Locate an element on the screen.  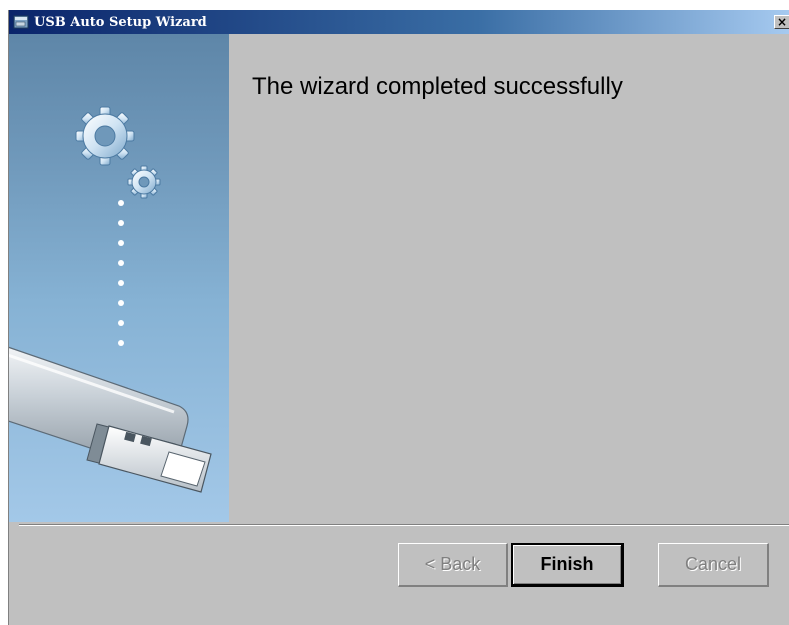
close-icon: × is located at coordinates (782, 22).